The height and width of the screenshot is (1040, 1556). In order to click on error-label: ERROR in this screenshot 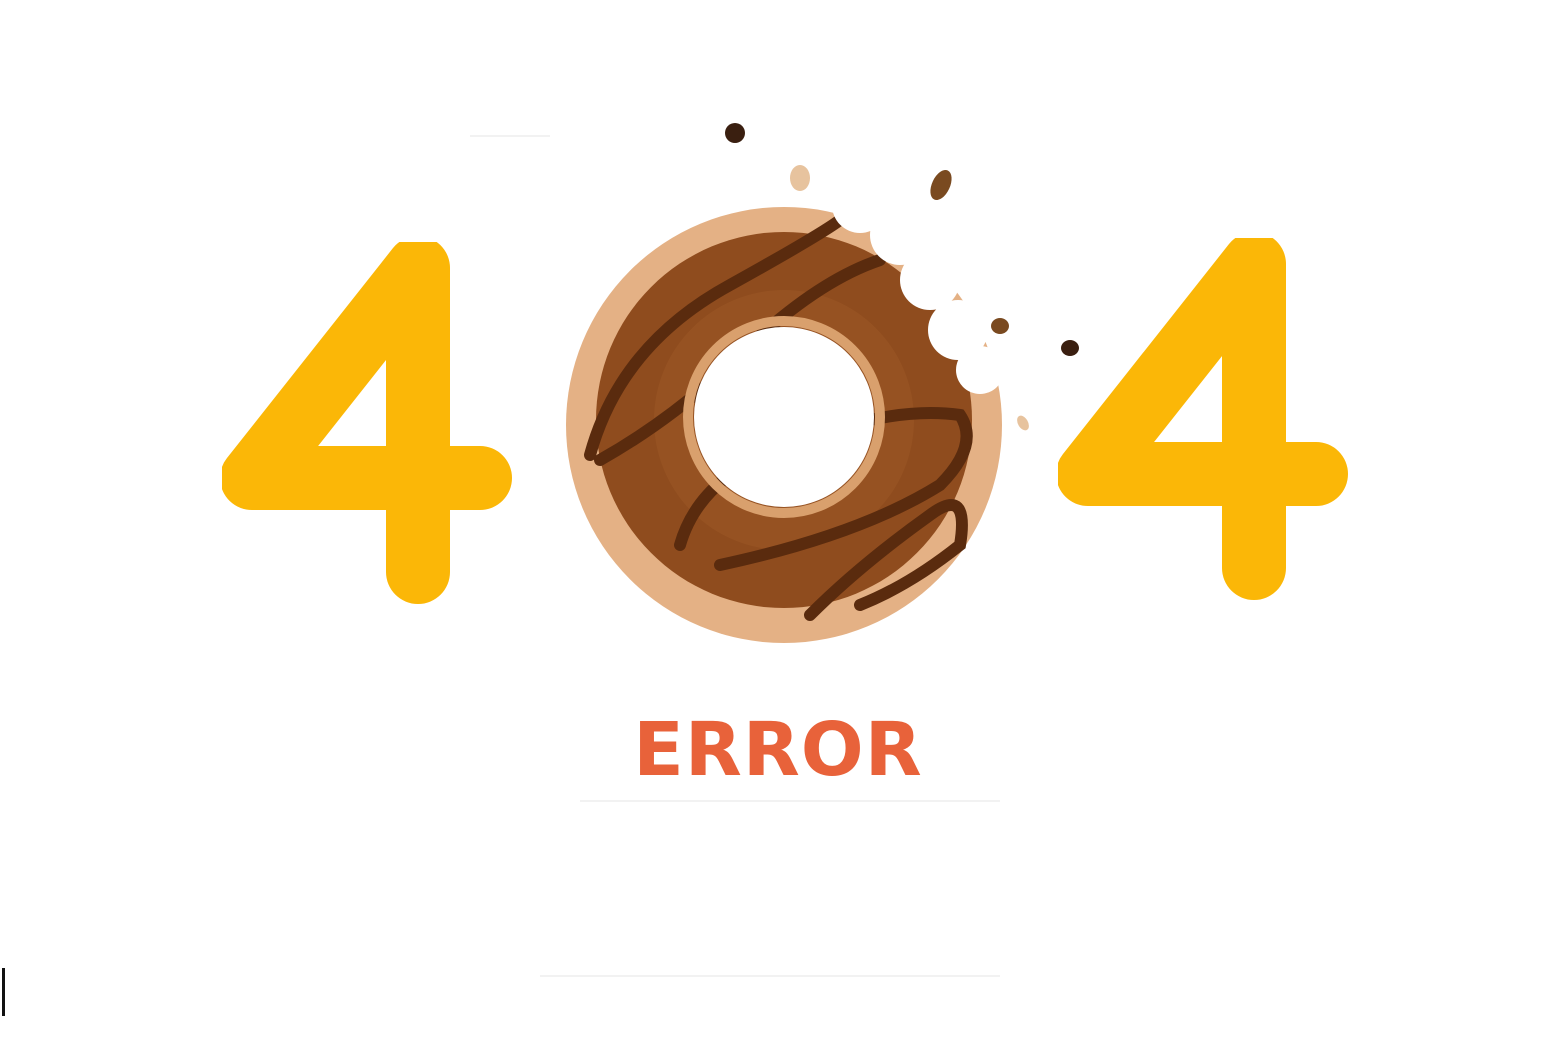, I will do `click(778, 750)`.